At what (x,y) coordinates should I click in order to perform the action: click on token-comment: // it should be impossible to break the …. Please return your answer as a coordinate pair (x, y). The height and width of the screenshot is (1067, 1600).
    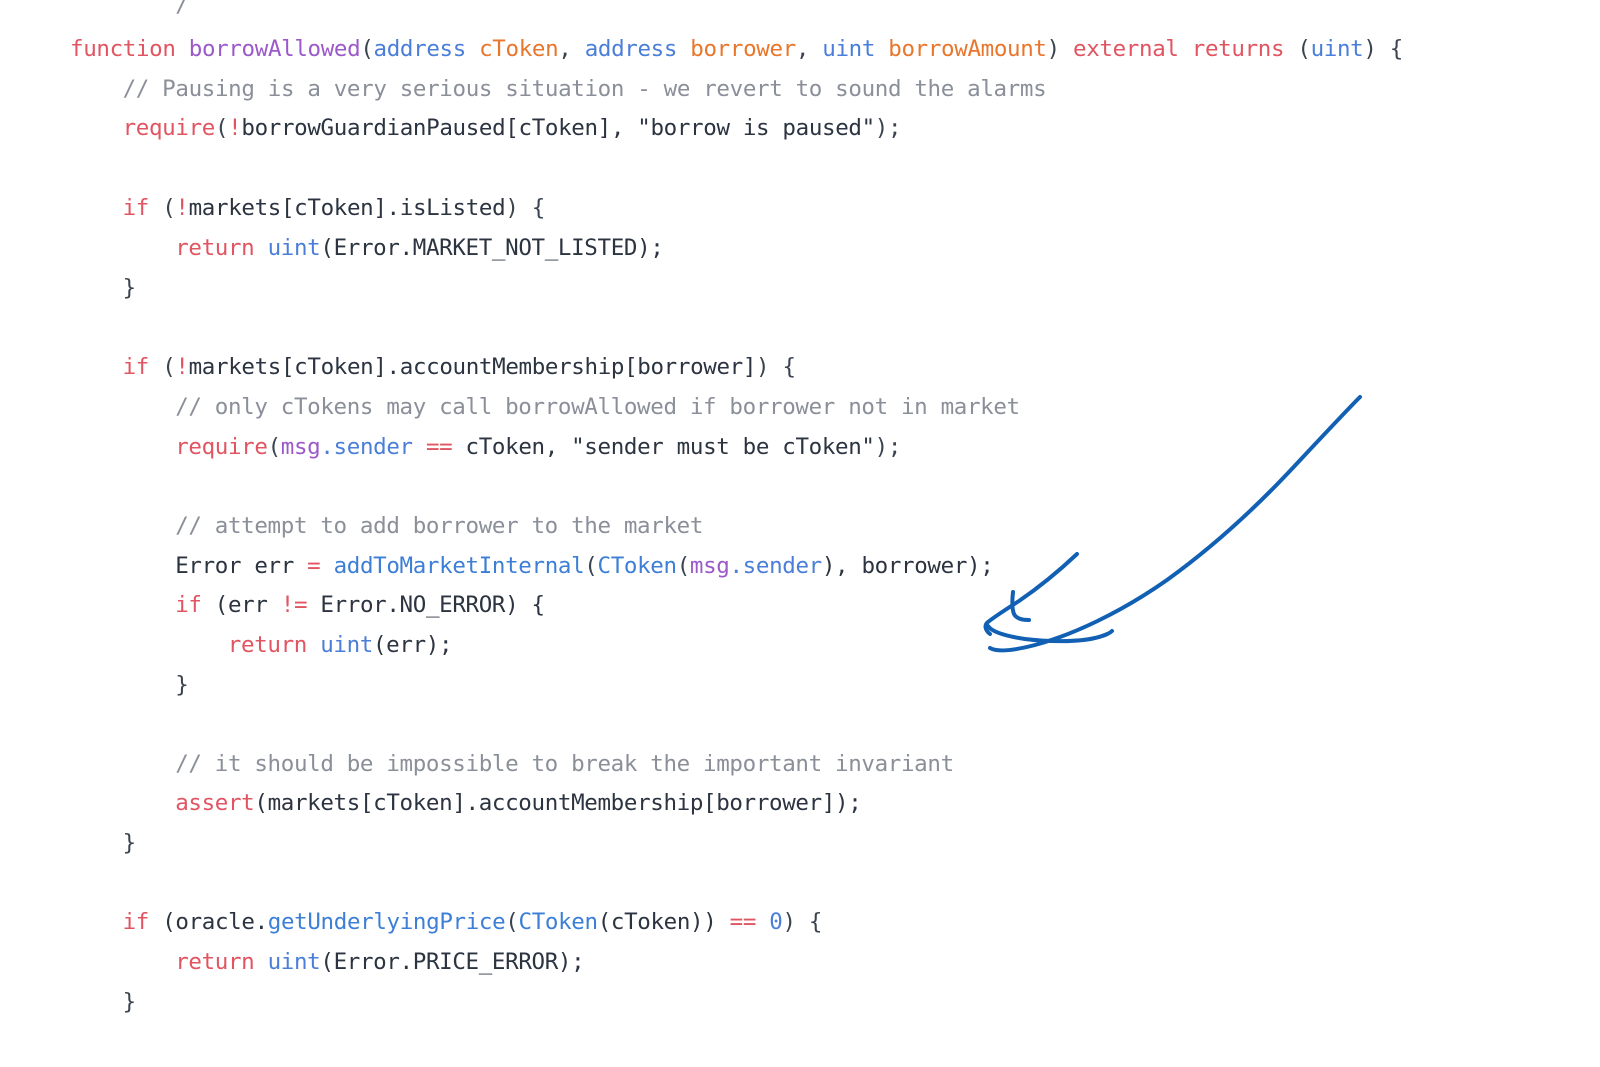
    Looking at the image, I should click on (564, 764).